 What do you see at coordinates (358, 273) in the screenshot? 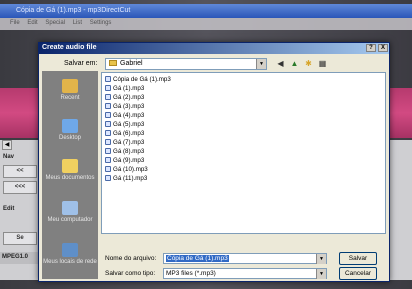
I see `cancel-button: Cancelar` at bounding box center [358, 273].